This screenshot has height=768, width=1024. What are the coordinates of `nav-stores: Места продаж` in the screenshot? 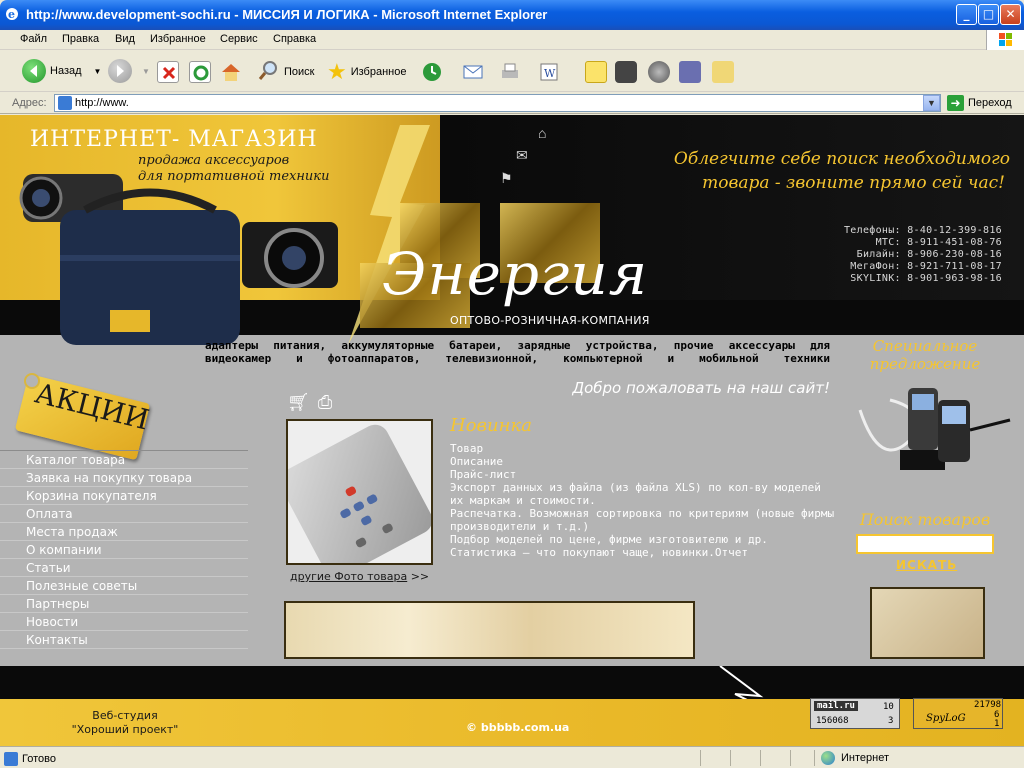 It's located at (124, 532).